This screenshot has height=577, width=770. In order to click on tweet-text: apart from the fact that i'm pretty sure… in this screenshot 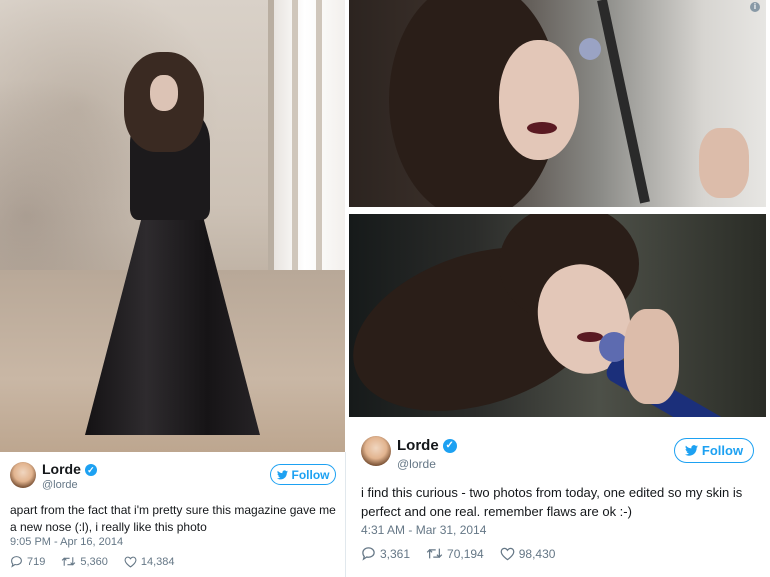, I will do `click(173, 518)`.